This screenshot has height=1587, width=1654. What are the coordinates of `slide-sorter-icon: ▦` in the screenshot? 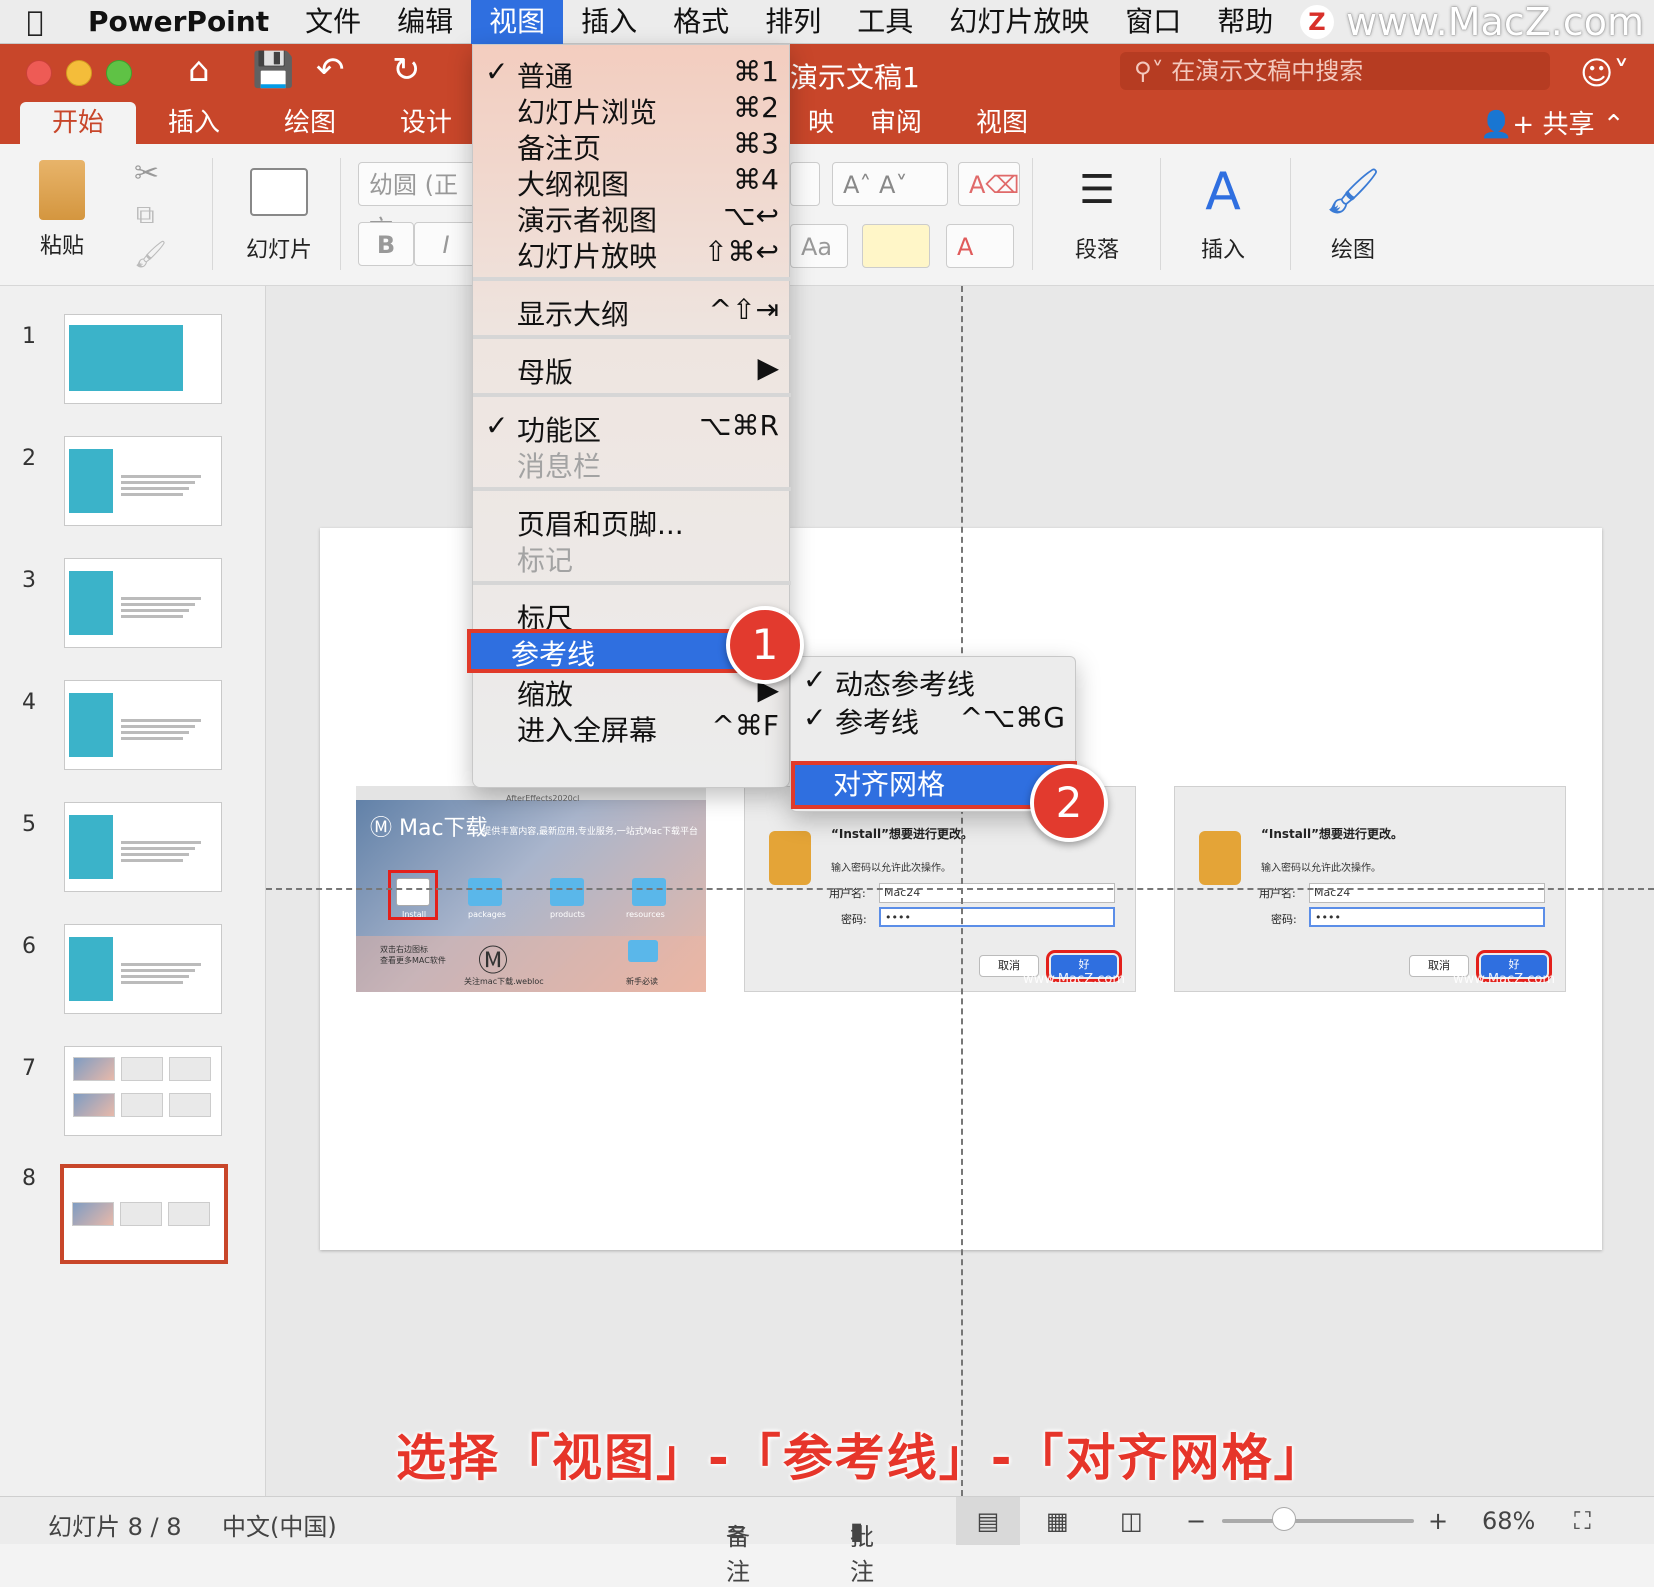 It's located at (1057, 1521).